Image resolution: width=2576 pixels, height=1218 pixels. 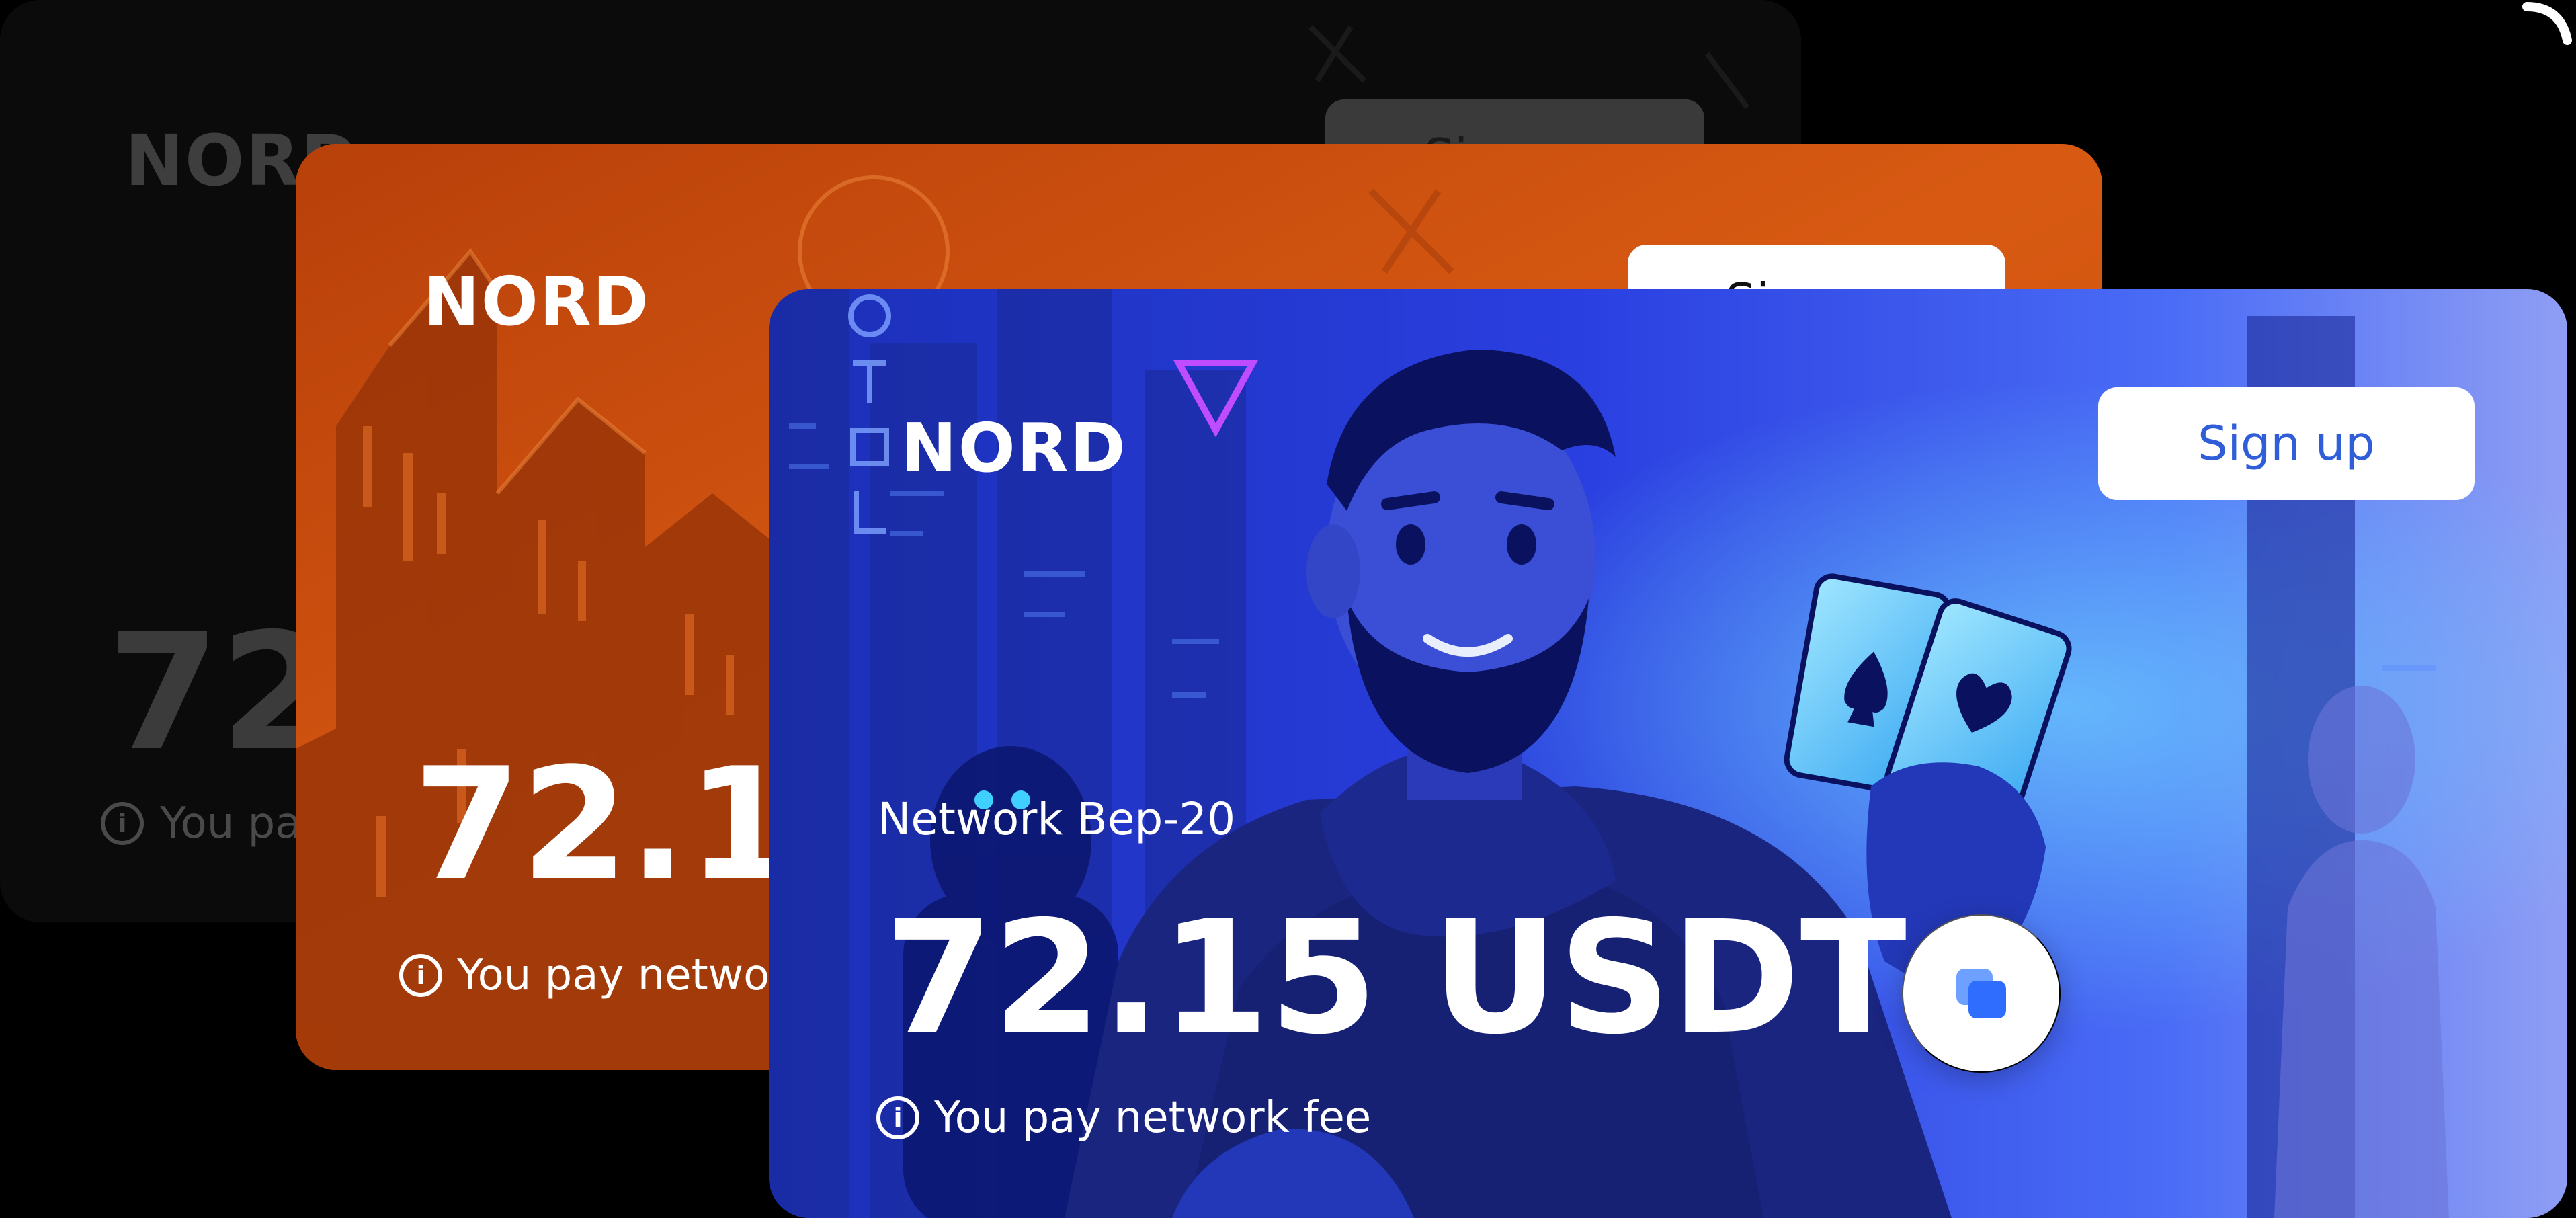 I want to click on network-label: Network Bep-20, so click(x=1057, y=819).